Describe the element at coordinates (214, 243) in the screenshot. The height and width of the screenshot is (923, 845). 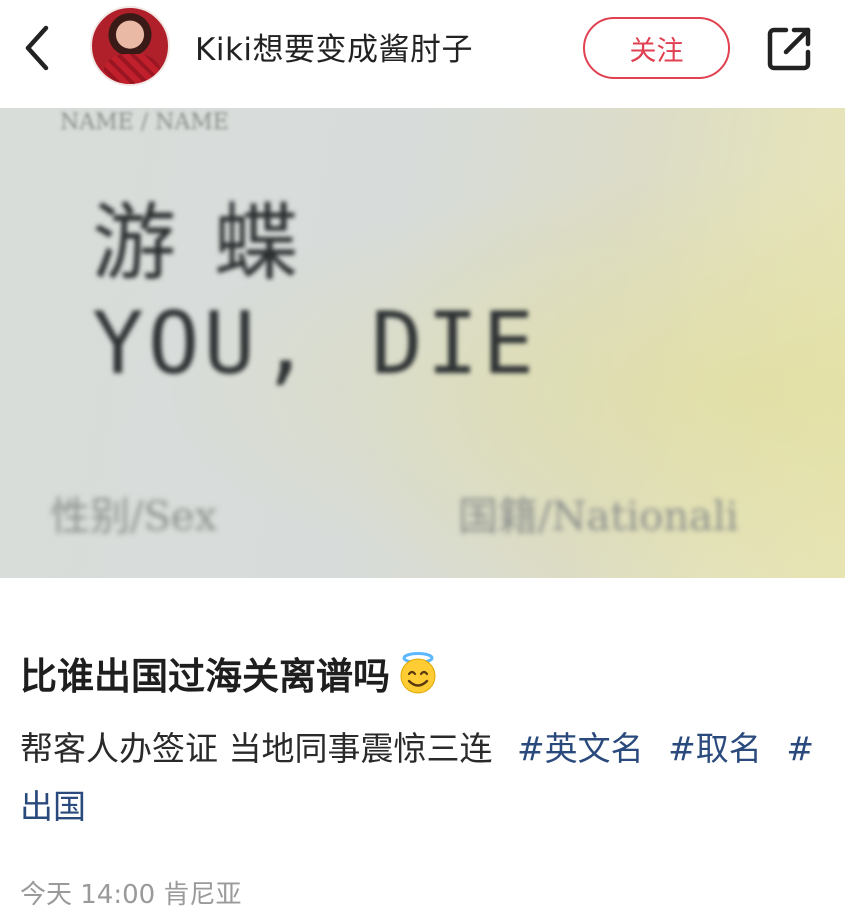
I see `image-chinese-name: 游蝶` at that location.